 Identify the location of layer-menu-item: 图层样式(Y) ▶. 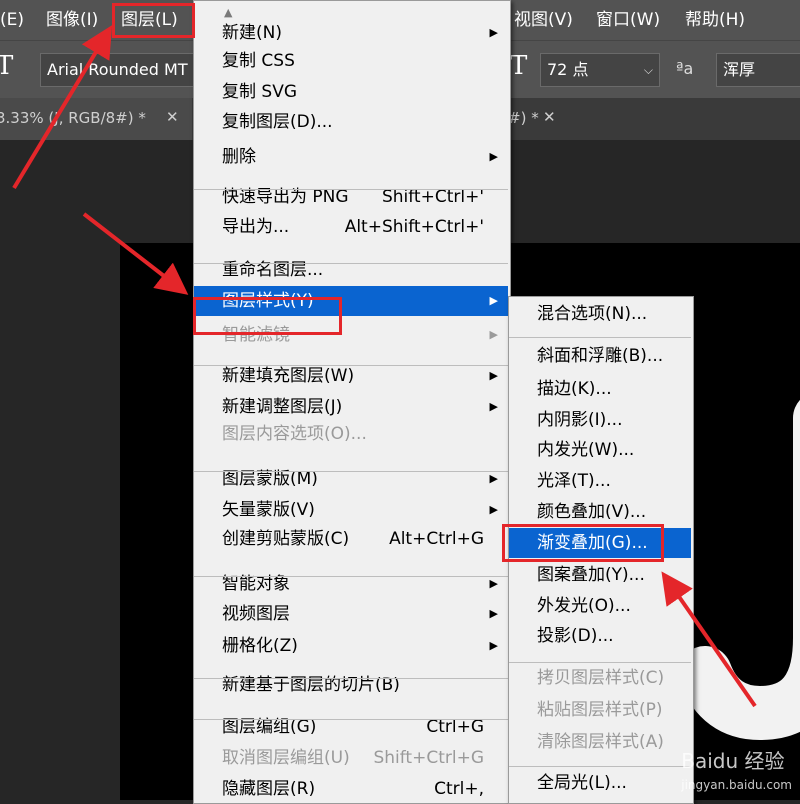
(351, 301).